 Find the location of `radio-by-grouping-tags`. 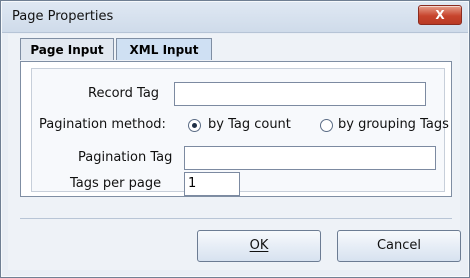

radio-by-grouping-tags is located at coordinates (326, 125).